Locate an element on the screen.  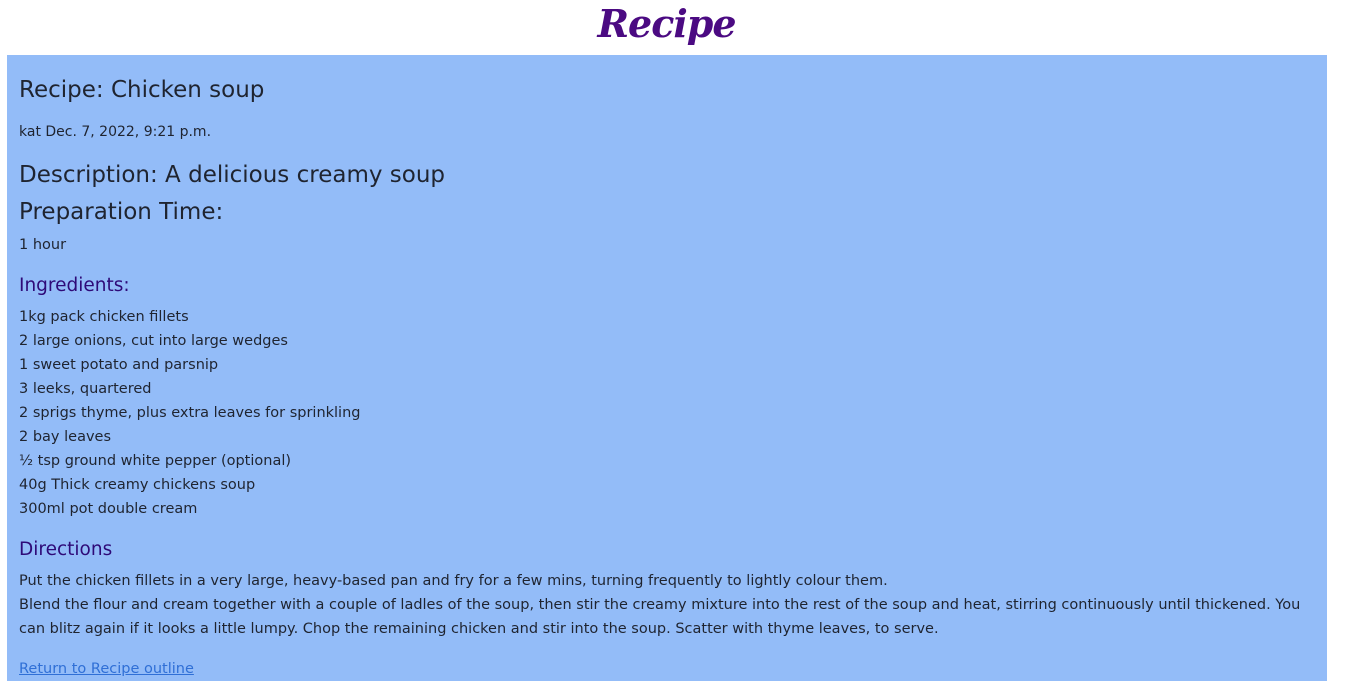
preparation-time-heading: Preparation Time: is located at coordinates (121, 212).